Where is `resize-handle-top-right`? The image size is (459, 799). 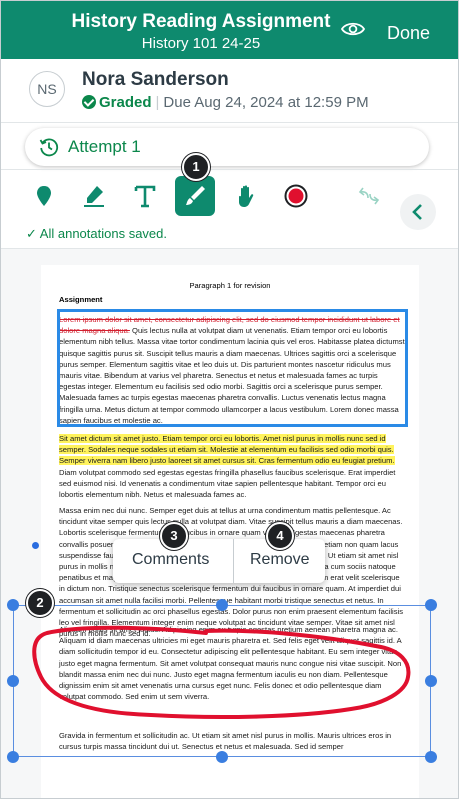
resize-handle-top-right is located at coordinates (431, 605).